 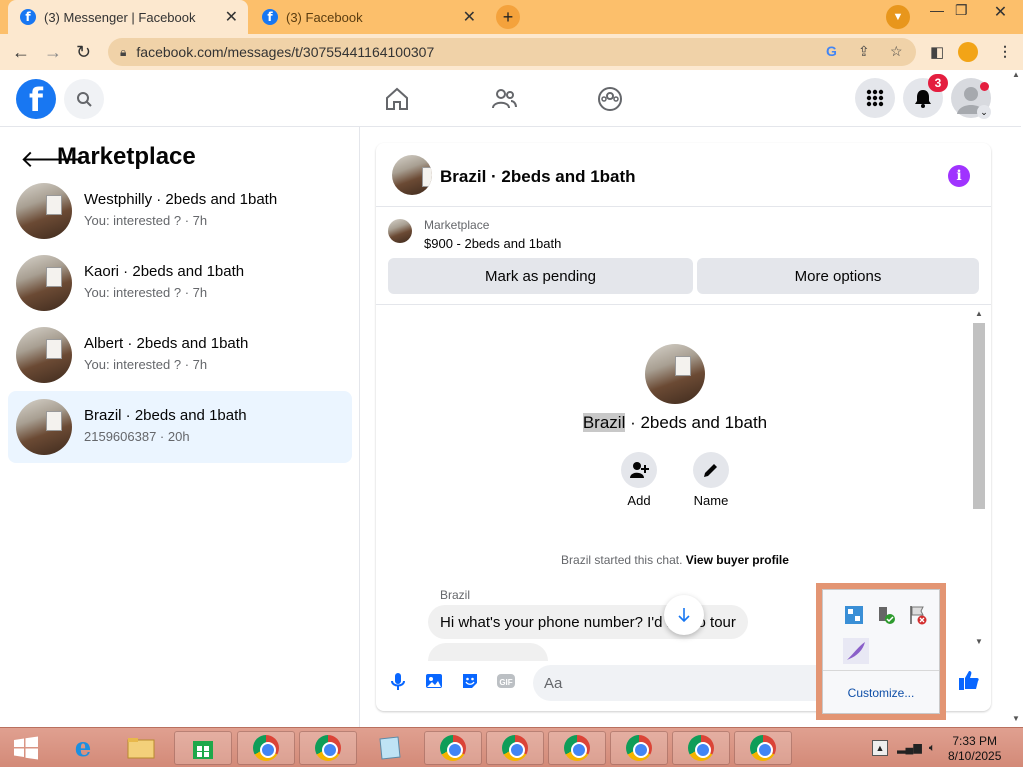 What do you see at coordinates (984, 112) in the screenshot?
I see `account-chevron-icon: ⌄` at bounding box center [984, 112].